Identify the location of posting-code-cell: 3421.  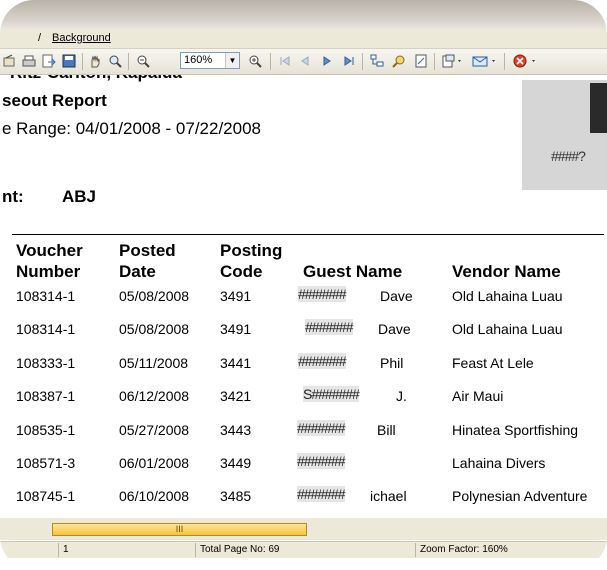
(236, 396).